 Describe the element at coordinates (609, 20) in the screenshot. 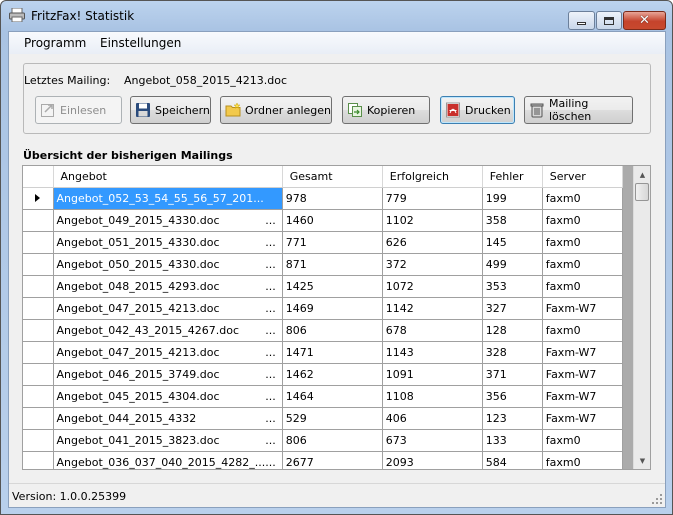

I see `maximize-button` at that location.